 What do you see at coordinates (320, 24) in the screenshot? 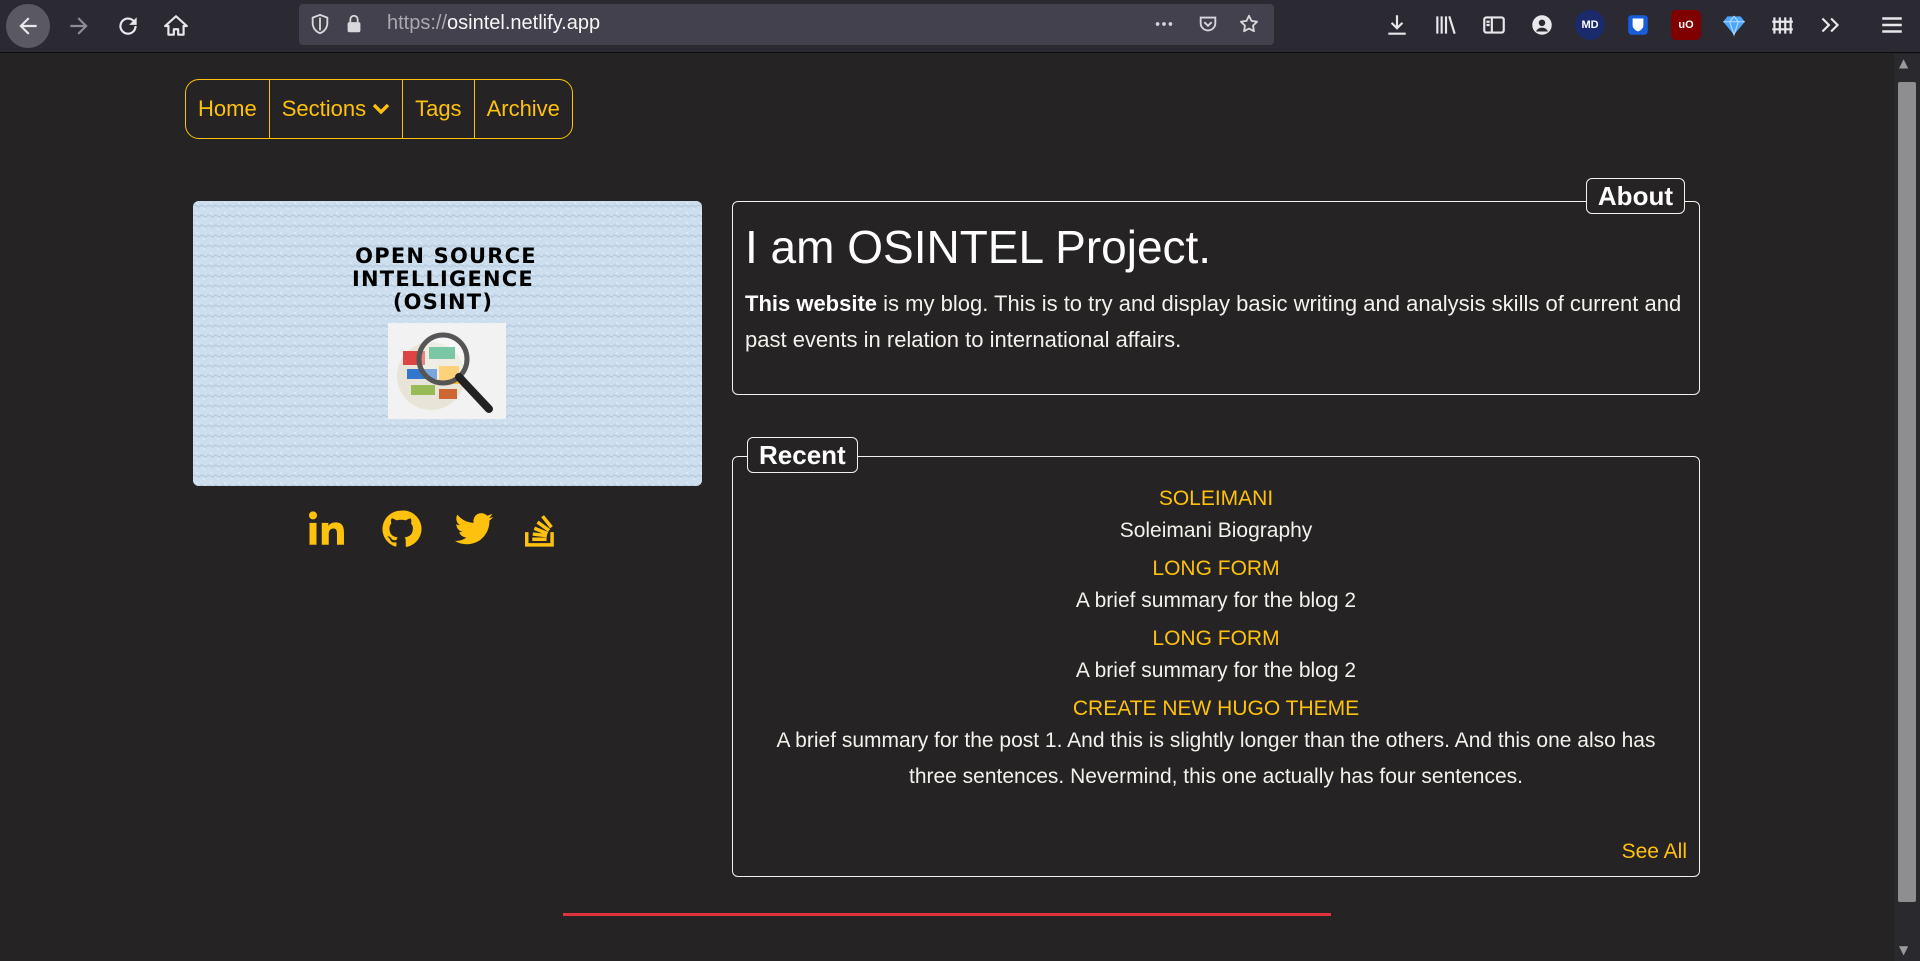
I see `shield-icon` at bounding box center [320, 24].